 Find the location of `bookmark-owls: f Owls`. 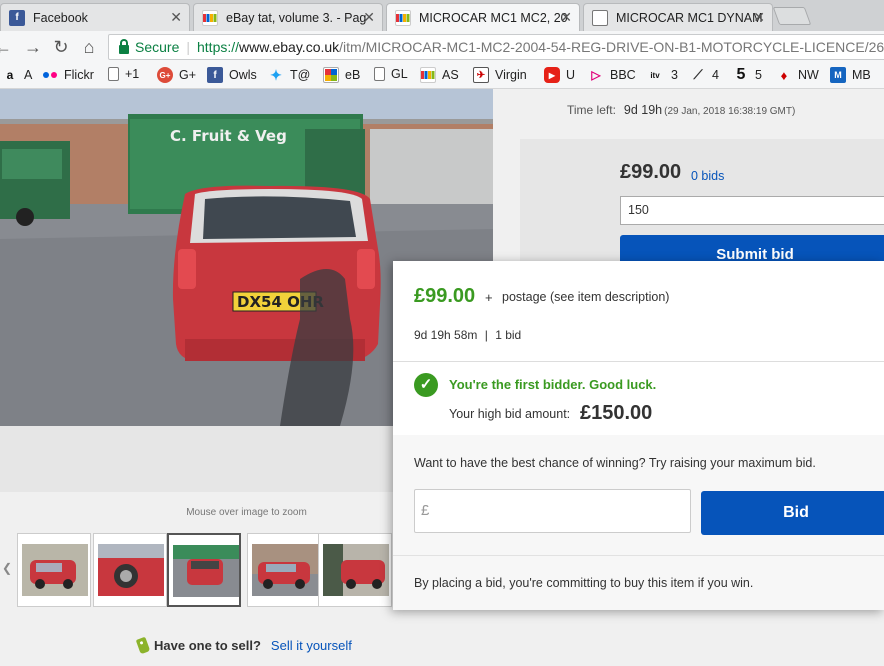

bookmark-owls: f Owls is located at coordinates (232, 75).